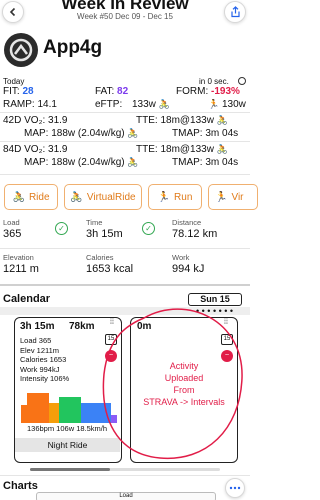  I want to click on d84-vo2: 84D VO₂: 31.9, so click(35, 149).